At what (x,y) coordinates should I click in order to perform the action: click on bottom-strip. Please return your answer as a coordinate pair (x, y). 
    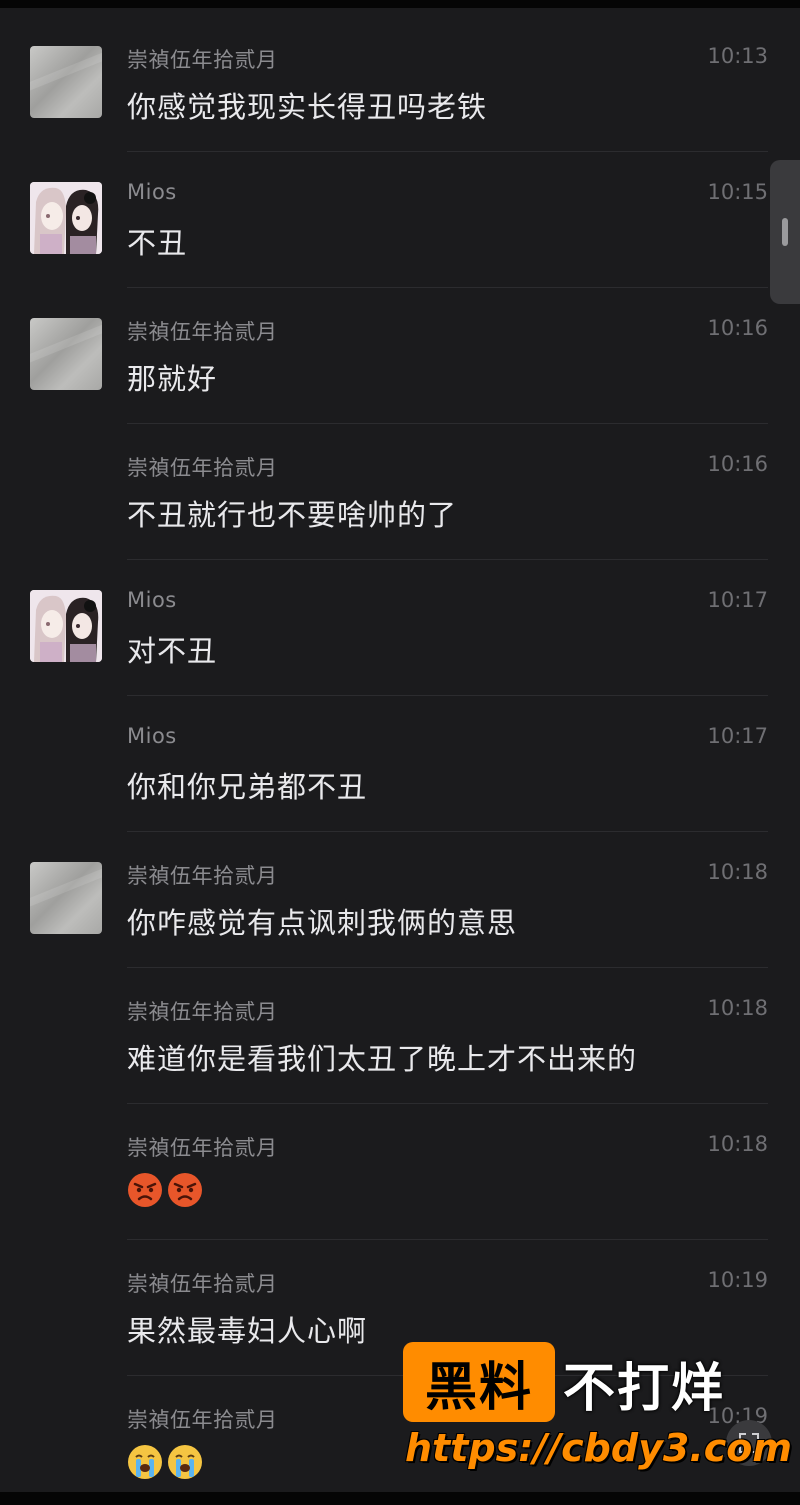
    Looking at the image, I should click on (400, 1498).